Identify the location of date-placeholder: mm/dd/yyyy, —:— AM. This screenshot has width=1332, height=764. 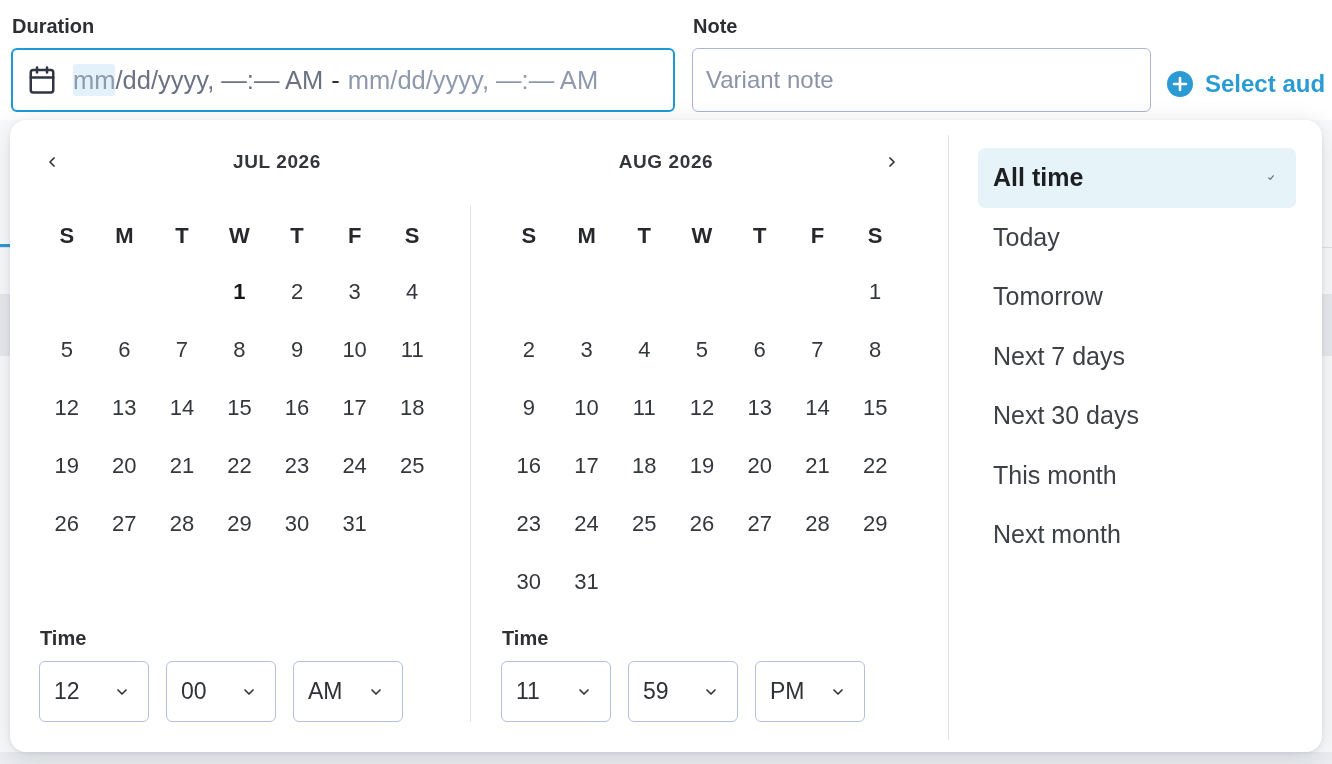
(473, 80).